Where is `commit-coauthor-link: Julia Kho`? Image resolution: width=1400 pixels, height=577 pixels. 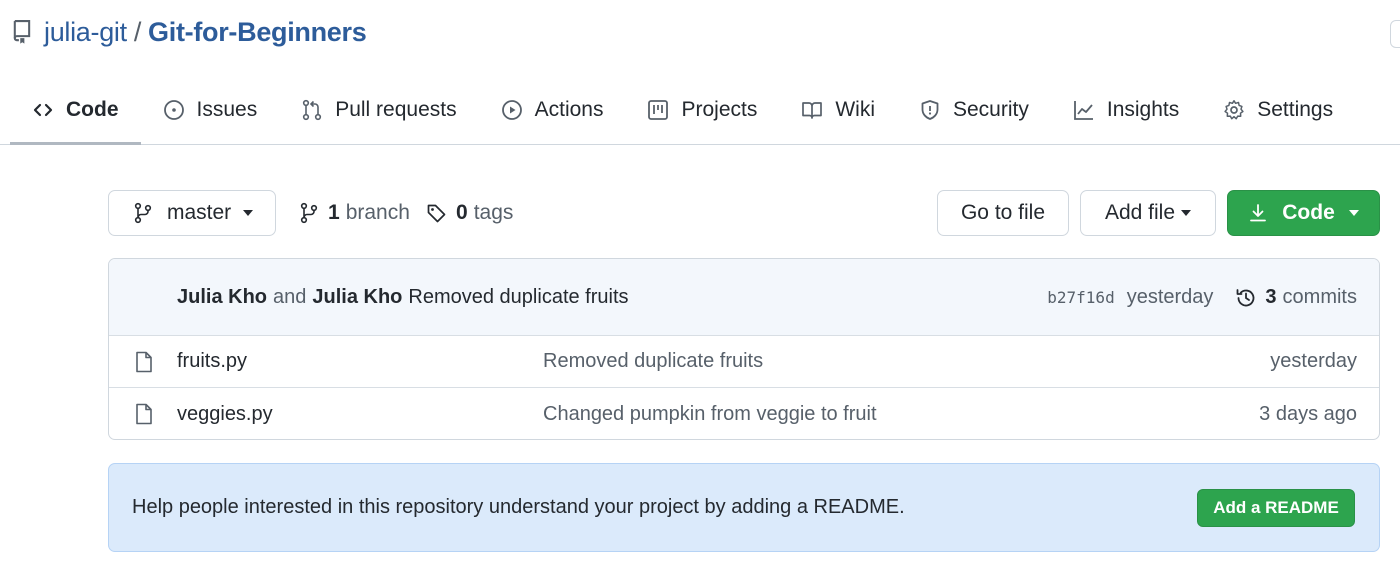 commit-coauthor-link: Julia Kho is located at coordinates (357, 297).